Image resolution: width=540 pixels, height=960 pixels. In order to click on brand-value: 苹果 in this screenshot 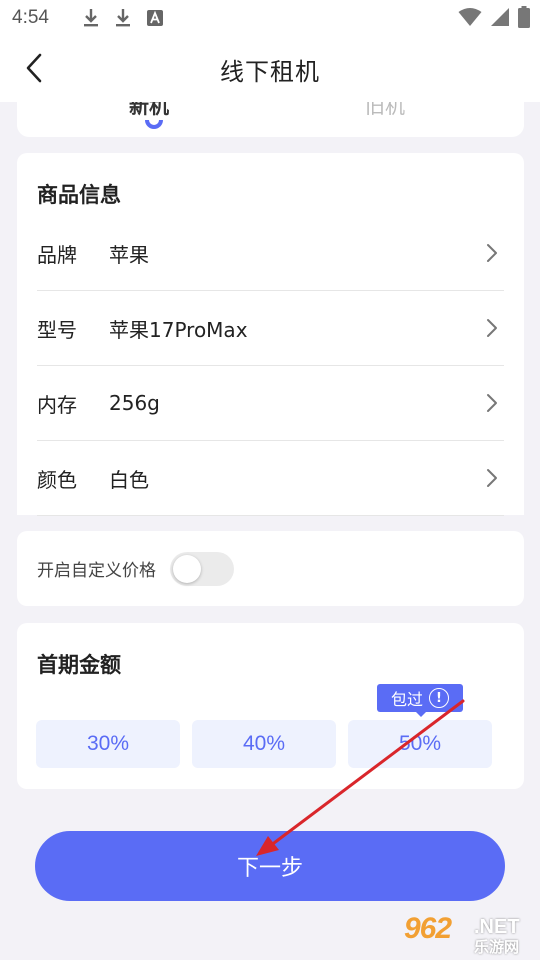, I will do `click(129, 254)`.